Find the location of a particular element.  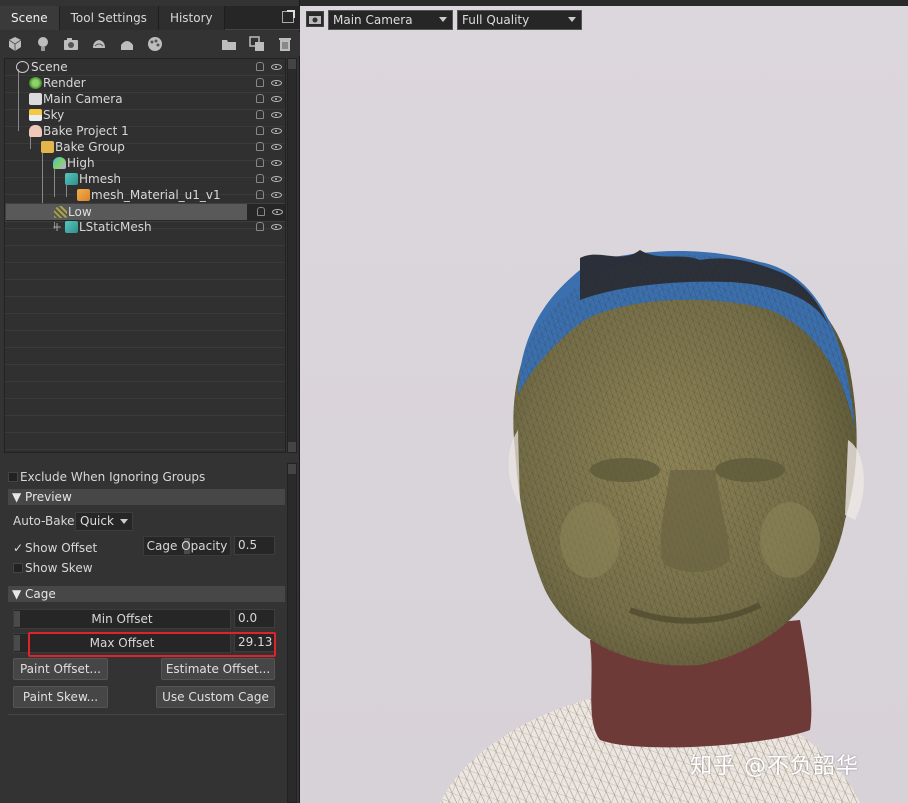

tree-item-label: High is located at coordinates (81, 163).